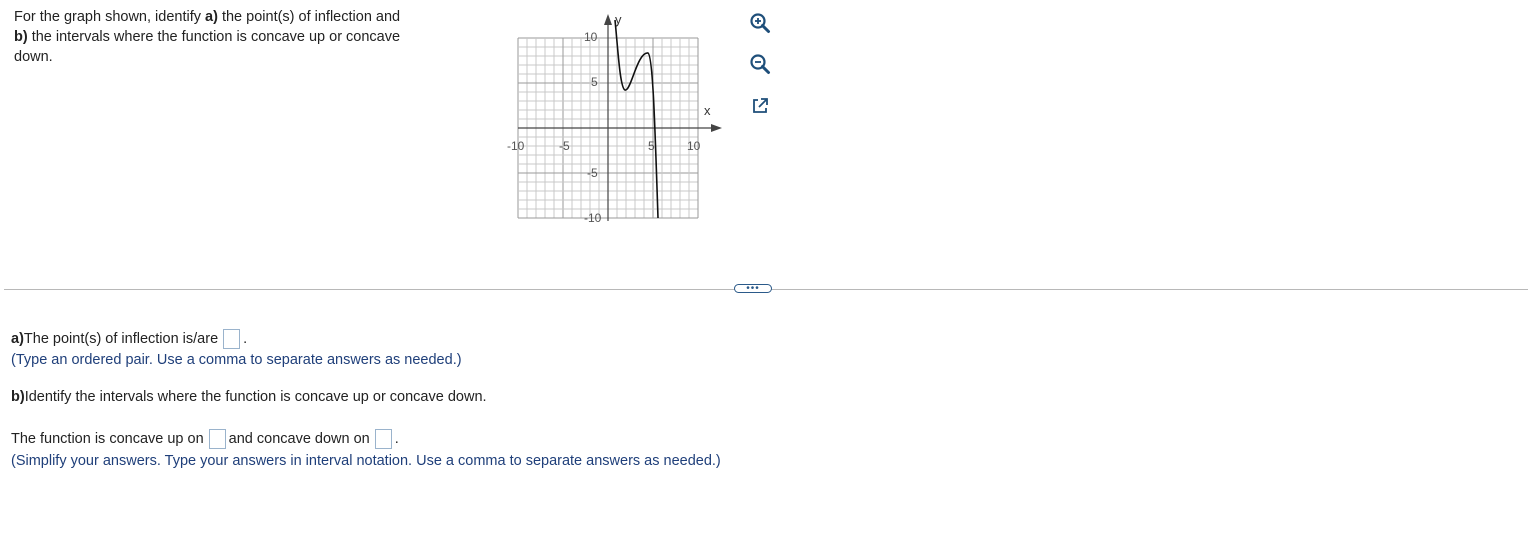  I want to click on y-tick-label: 5, so click(594, 82).